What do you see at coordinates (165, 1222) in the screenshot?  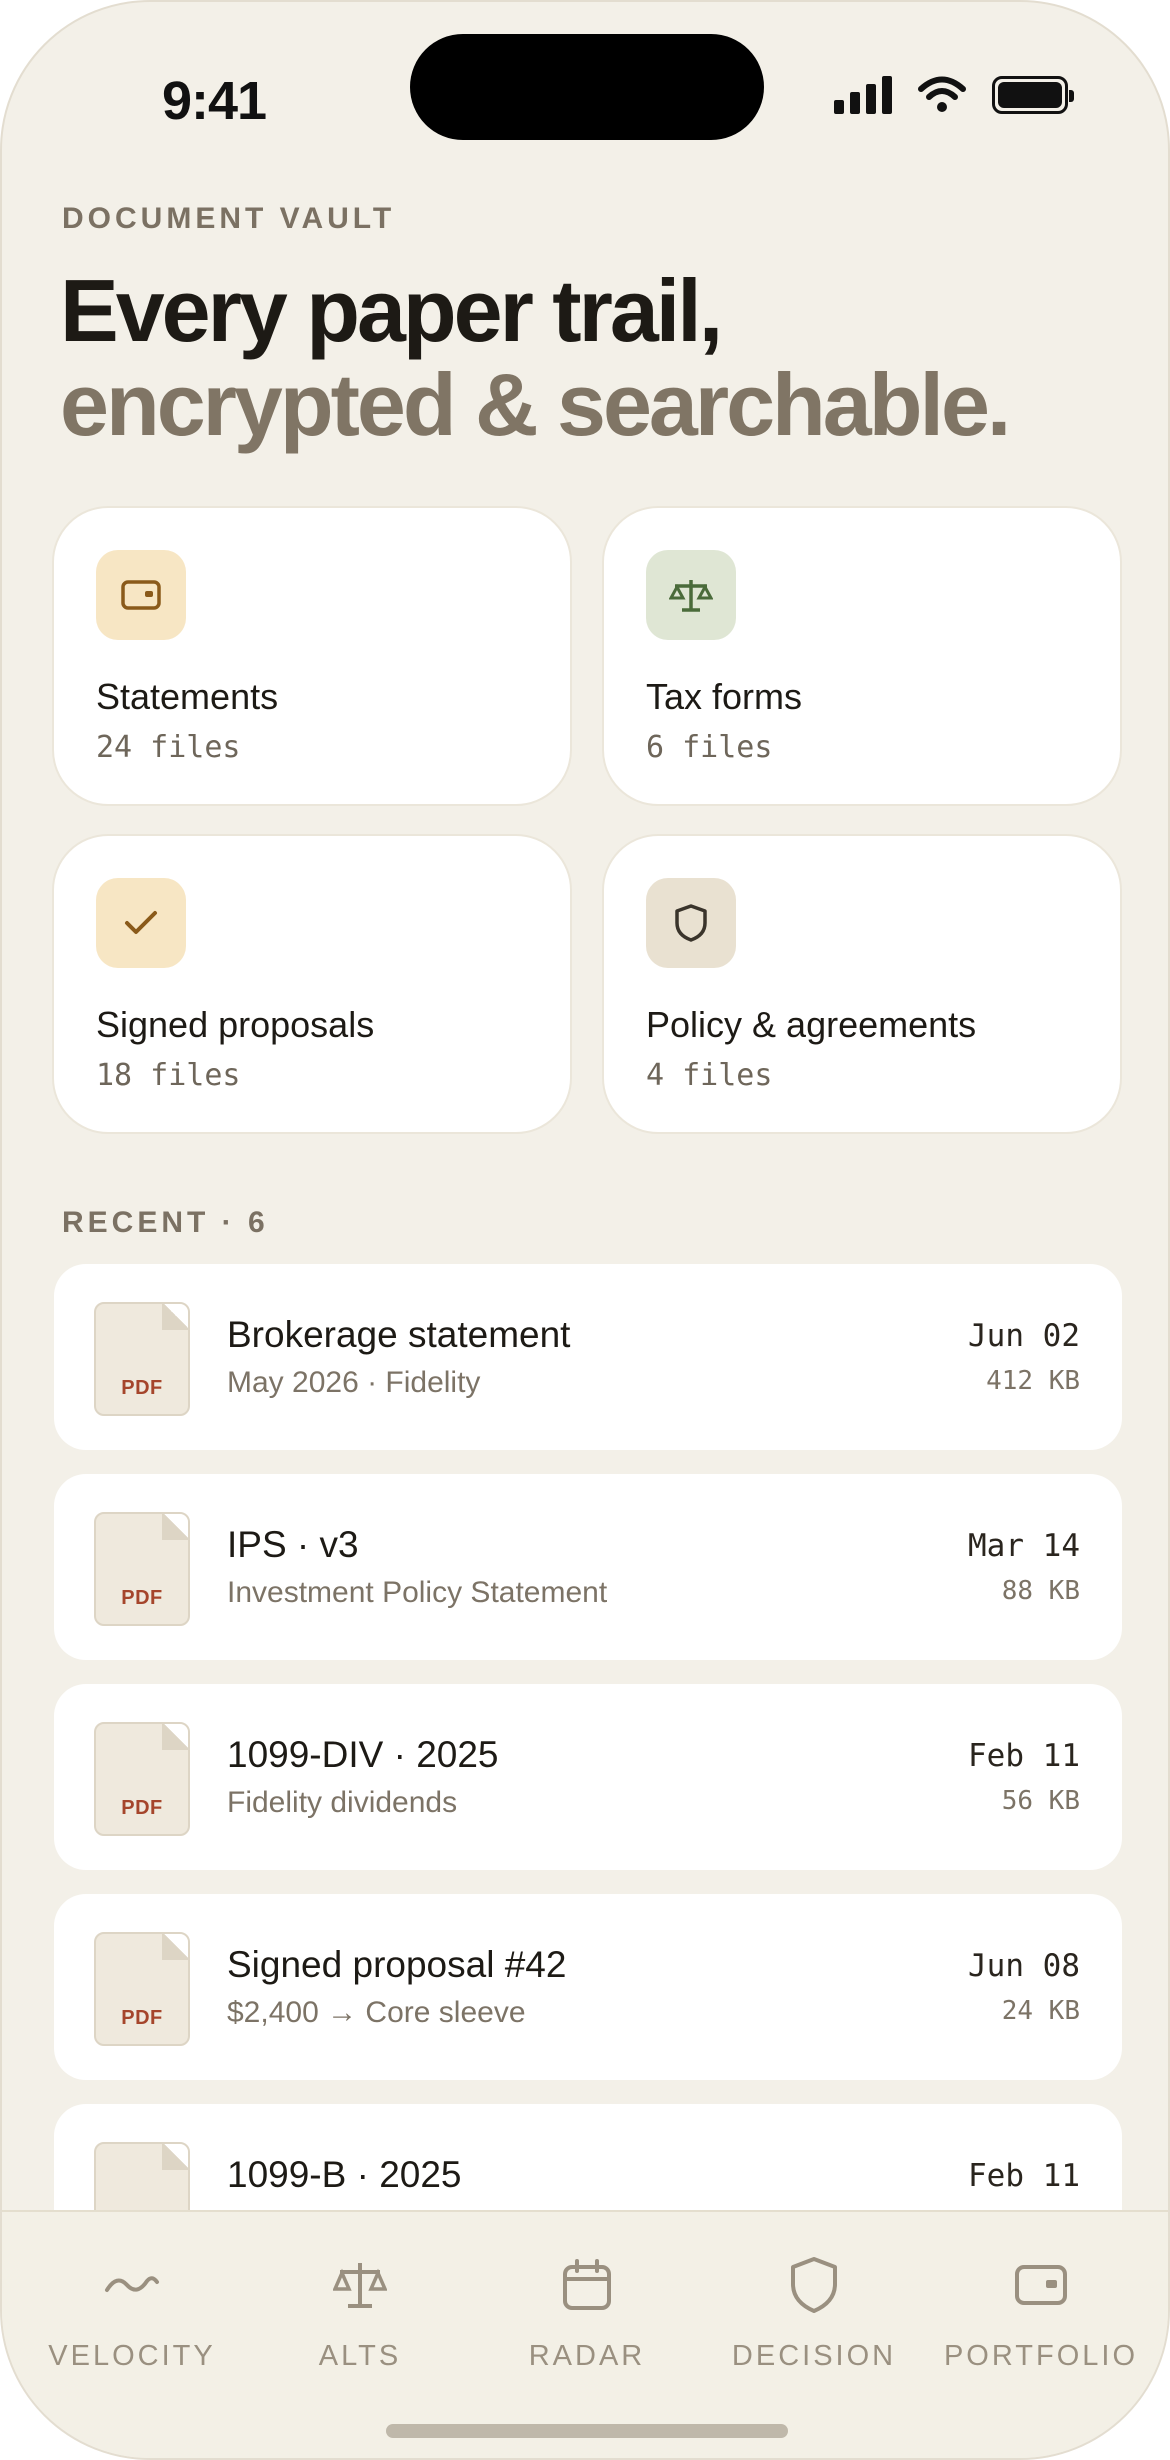 I see `recent-section-label: RECENT · 6` at bounding box center [165, 1222].